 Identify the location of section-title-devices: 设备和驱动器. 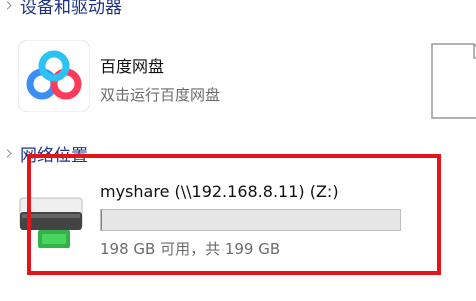
(71, 9).